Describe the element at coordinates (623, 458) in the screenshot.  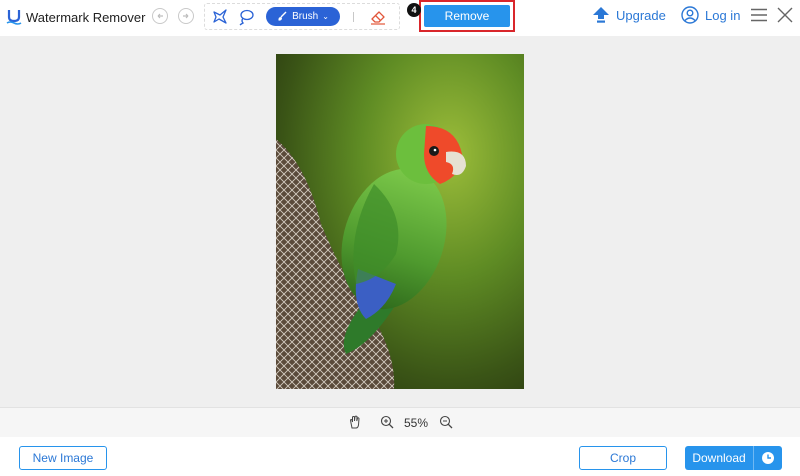
I see `crop-button: Crop` at that location.